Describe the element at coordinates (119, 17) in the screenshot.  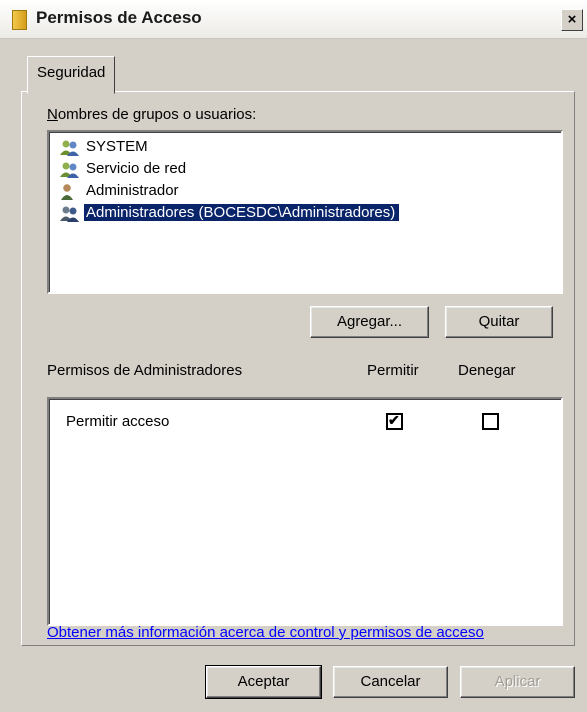
I see `window-title: Permisos de Acceso` at that location.